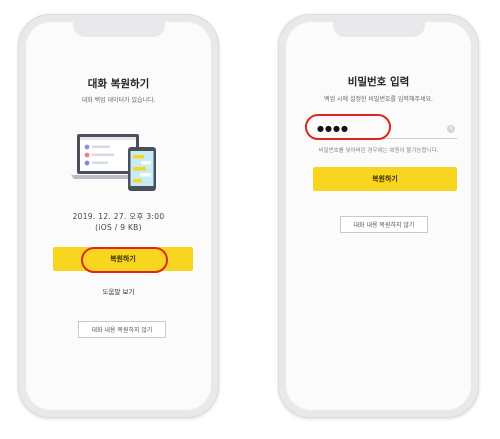 The height and width of the screenshot is (439, 500). What do you see at coordinates (378, 151) in the screenshot?
I see `password-hint: 비밀번호를 잊어버린 경우에는 복원이 불가능합니다.` at bounding box center [378, 151].